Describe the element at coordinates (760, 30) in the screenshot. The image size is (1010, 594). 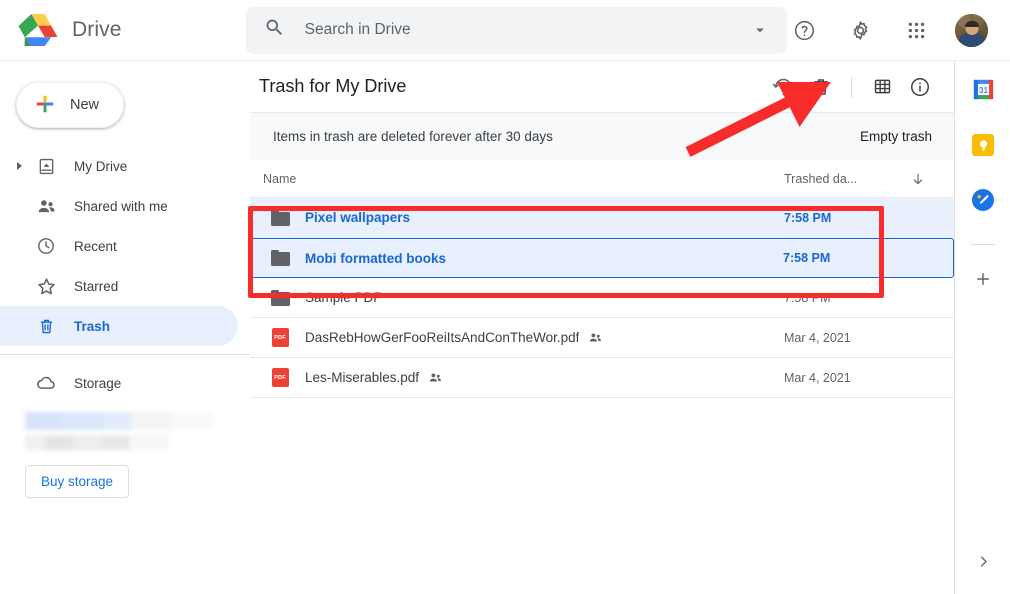
I see `search-options-chevron-down-icon` at that location.